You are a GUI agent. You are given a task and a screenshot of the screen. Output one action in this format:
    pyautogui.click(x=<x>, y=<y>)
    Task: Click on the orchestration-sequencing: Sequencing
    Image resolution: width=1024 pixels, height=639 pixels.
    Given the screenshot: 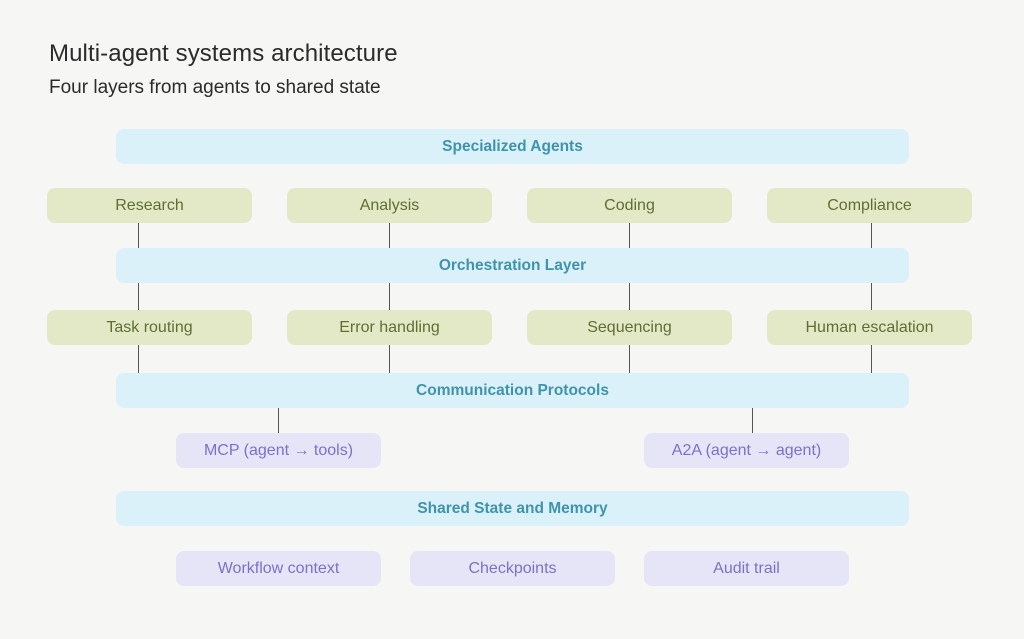 What is the action you would take?
    pyautogui.click(x=629, y=327)
    